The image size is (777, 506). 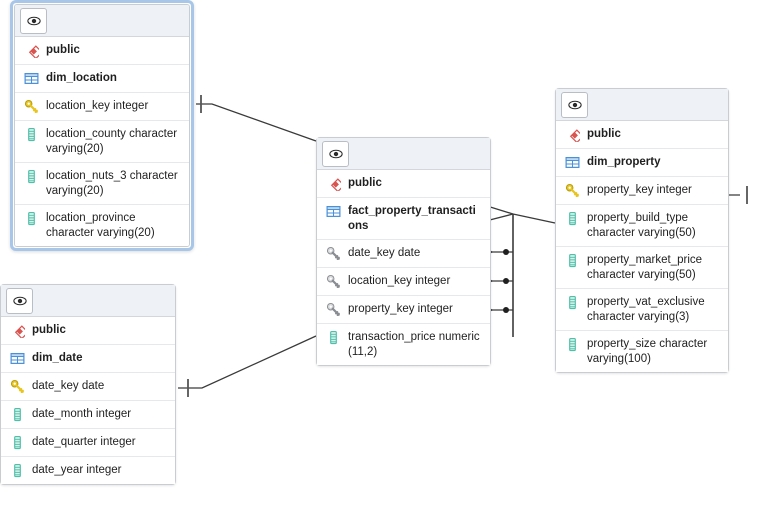 What do you see at coordinates (57, 358) in the screenshot?
I see `table-name: dim_date` at bounding box center [57, 358].